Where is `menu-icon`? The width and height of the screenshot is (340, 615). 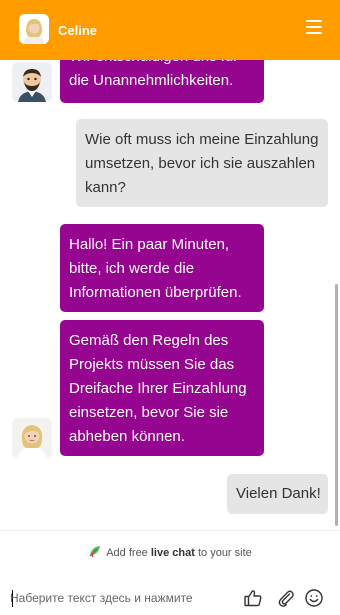
menu-icon is located at coordinates (314, 27).